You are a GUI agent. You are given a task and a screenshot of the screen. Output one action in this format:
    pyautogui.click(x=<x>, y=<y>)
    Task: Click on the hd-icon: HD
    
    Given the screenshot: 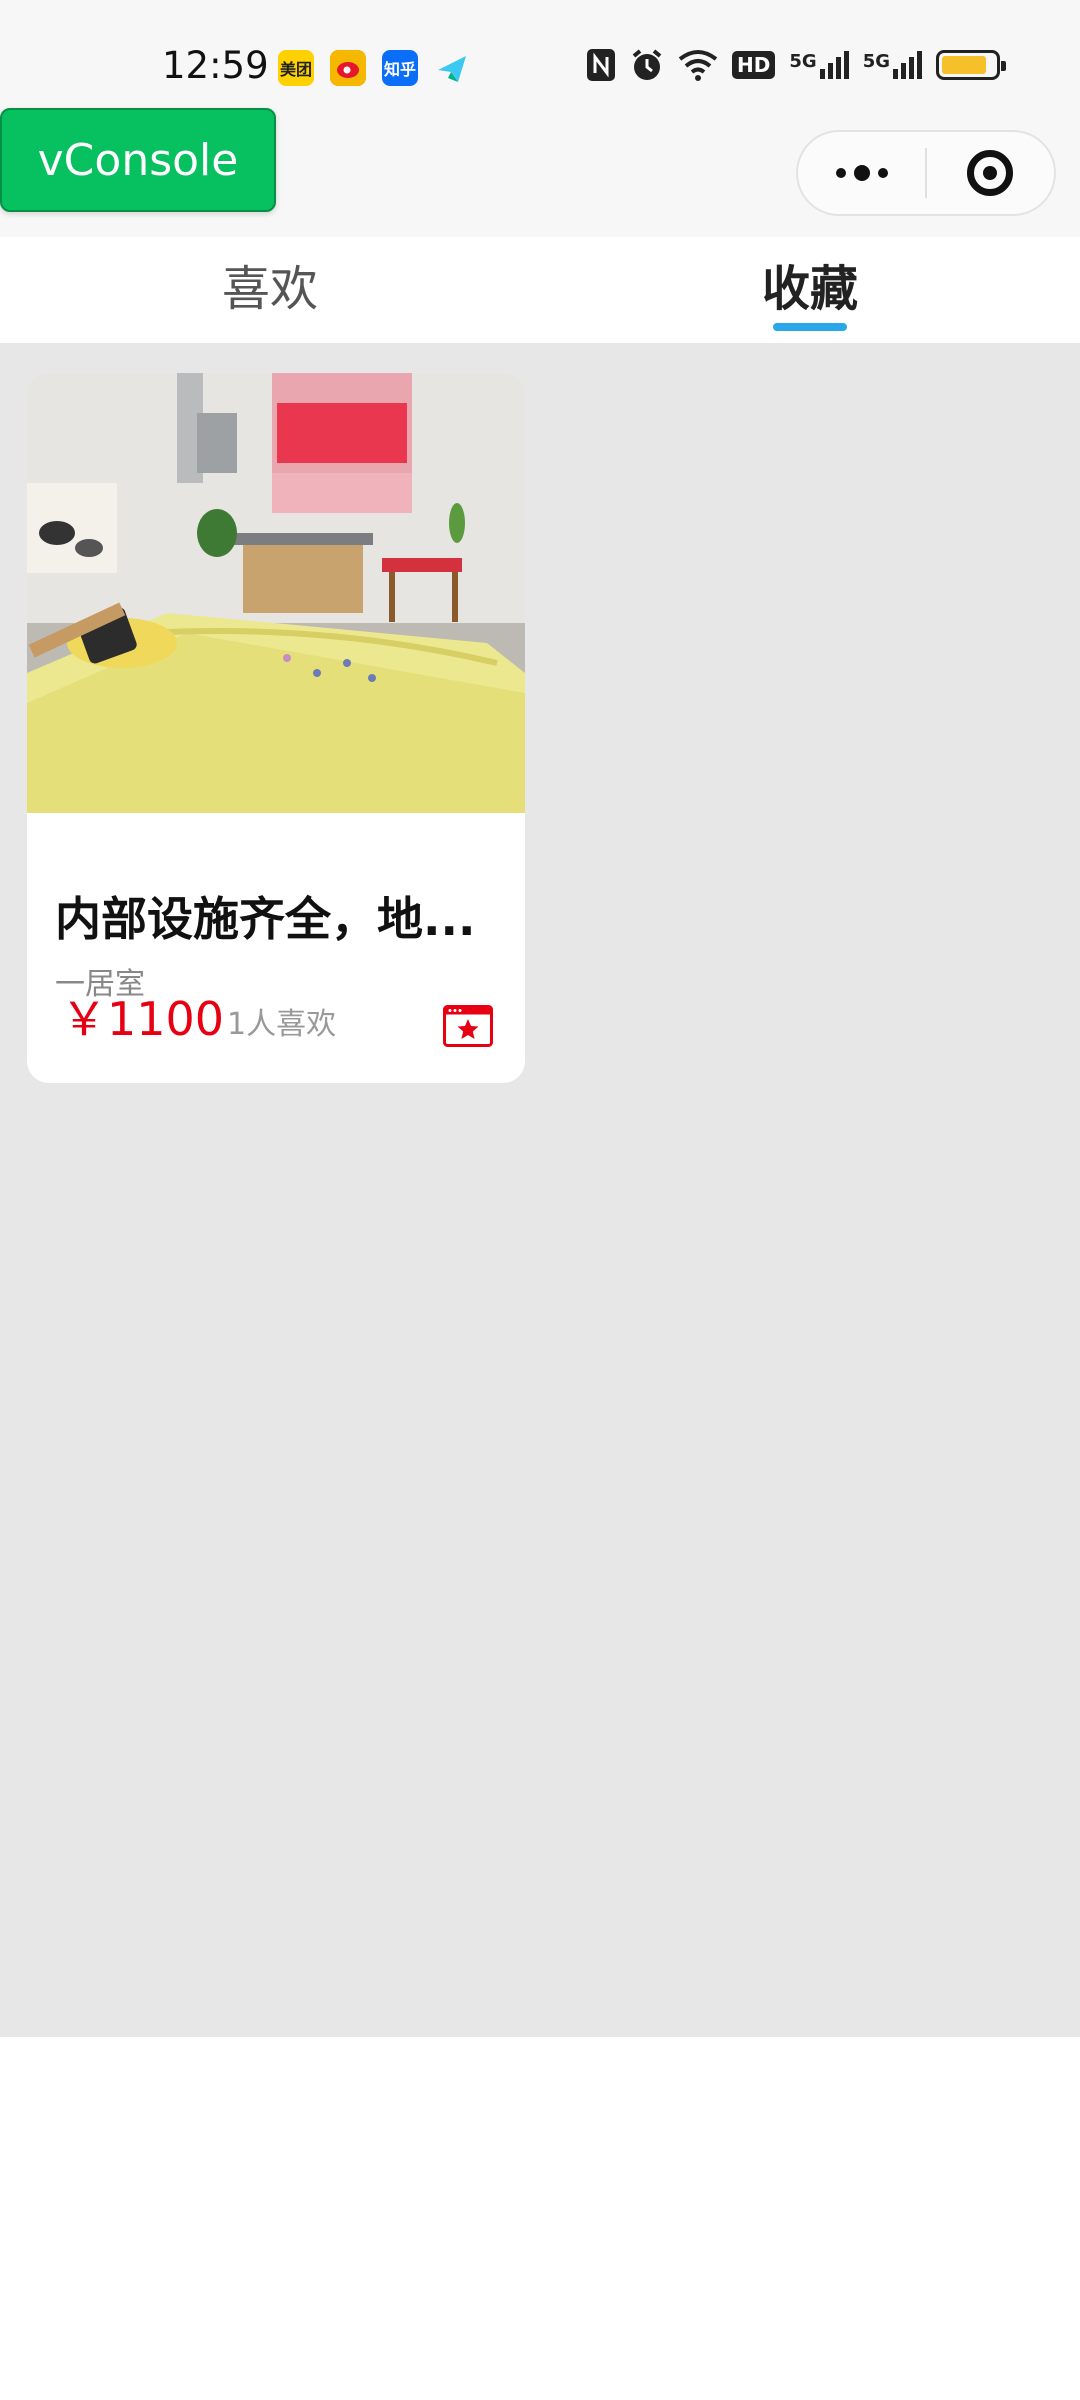 What is the action you would take?
    pyautogui.click(x=754, y=65)
    